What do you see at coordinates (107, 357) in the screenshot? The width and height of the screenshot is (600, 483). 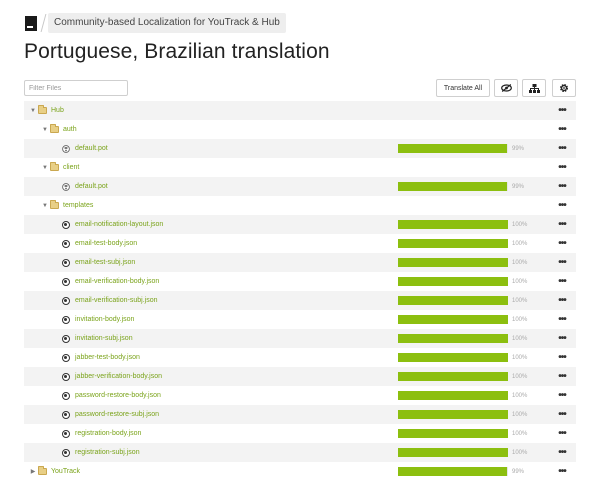 I see `file-name-link: jabber-test-body.json` at bounding box center [107, 357].